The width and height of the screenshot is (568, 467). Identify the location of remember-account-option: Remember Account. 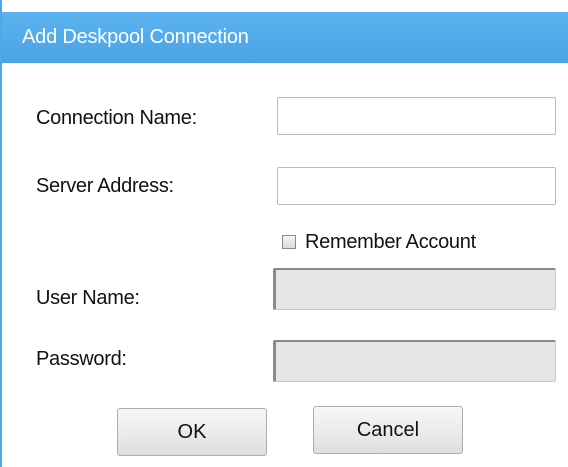
(379, 242).